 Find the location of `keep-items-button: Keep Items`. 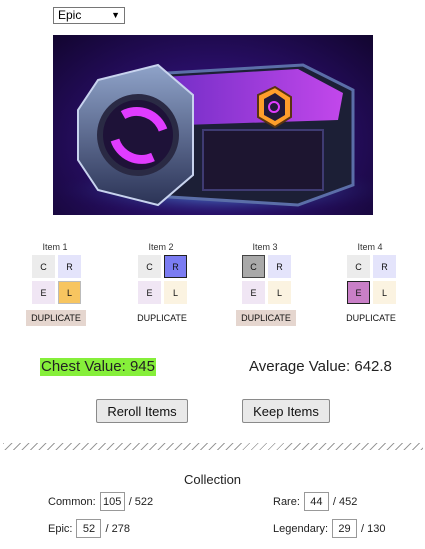

keep-items-button: Keep Items is located at coordinates (286, 411).